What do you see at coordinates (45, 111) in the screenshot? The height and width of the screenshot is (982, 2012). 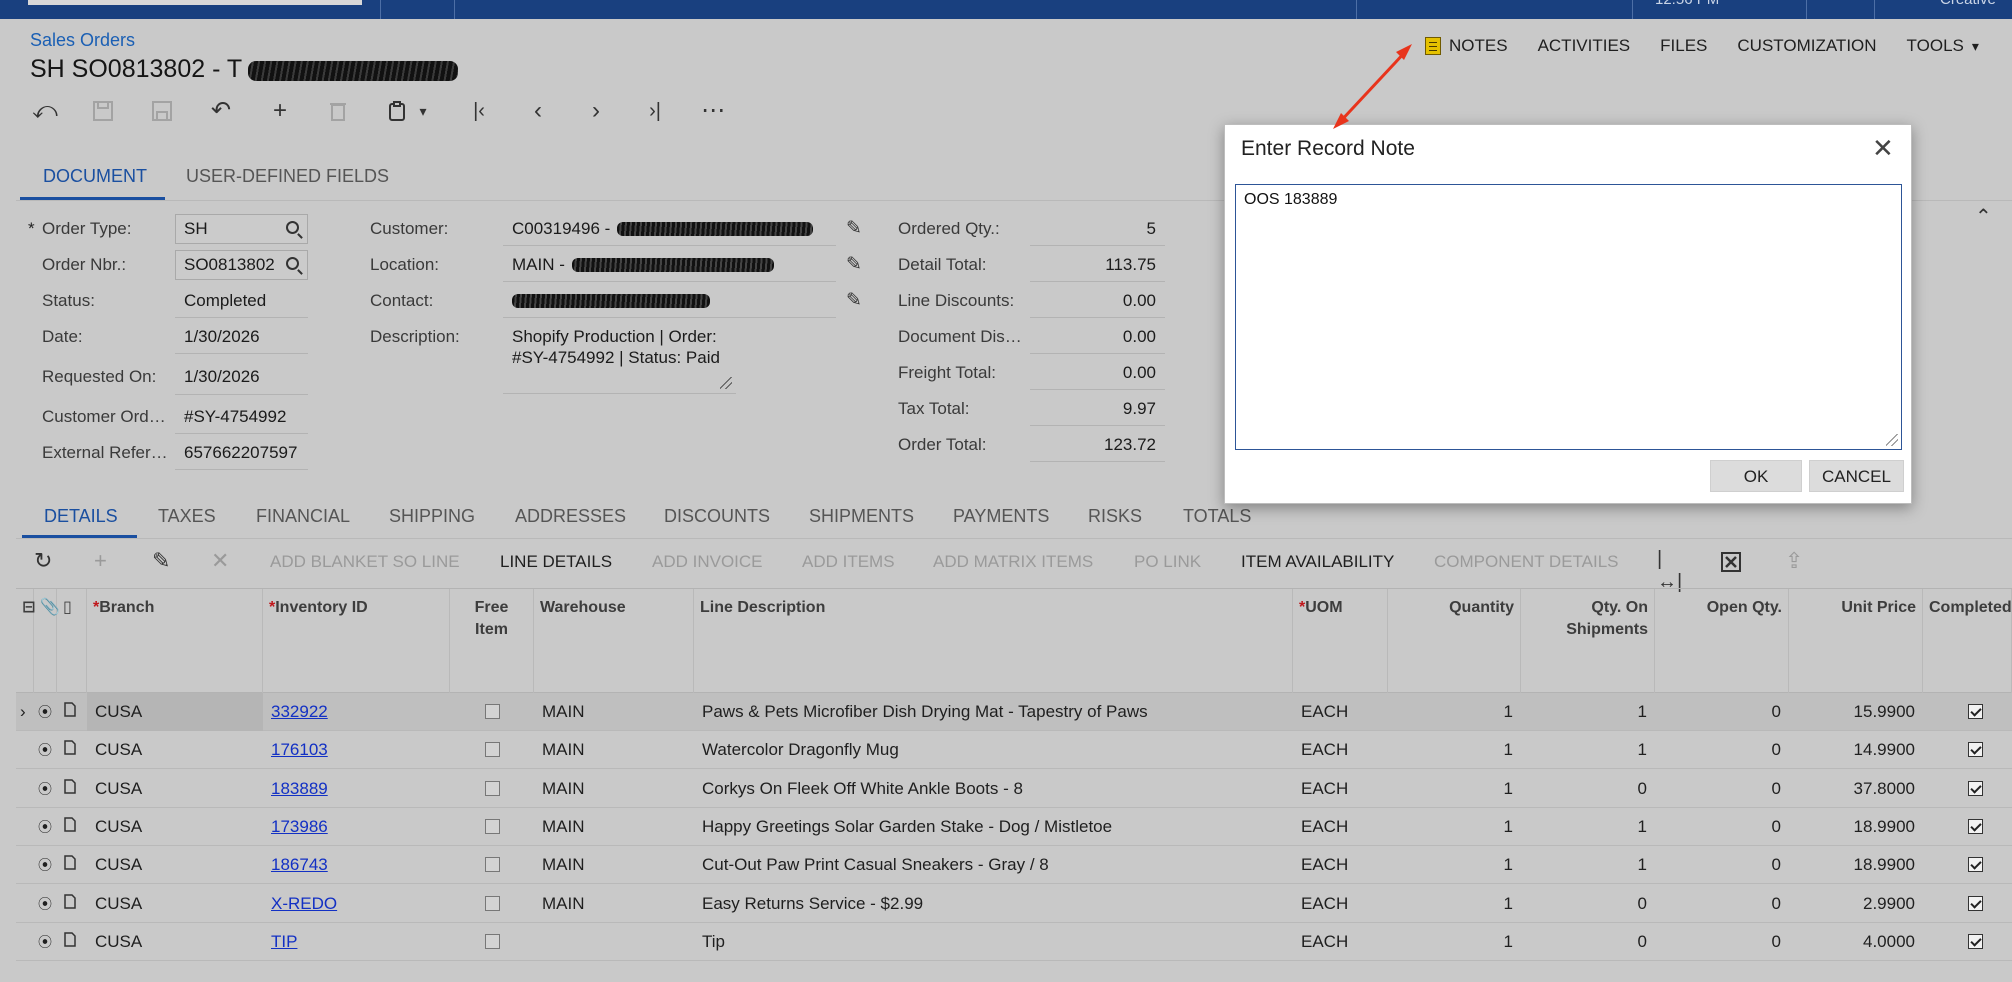 I see `undo-back-icon: ⤺` at bounding box center [45, 111].